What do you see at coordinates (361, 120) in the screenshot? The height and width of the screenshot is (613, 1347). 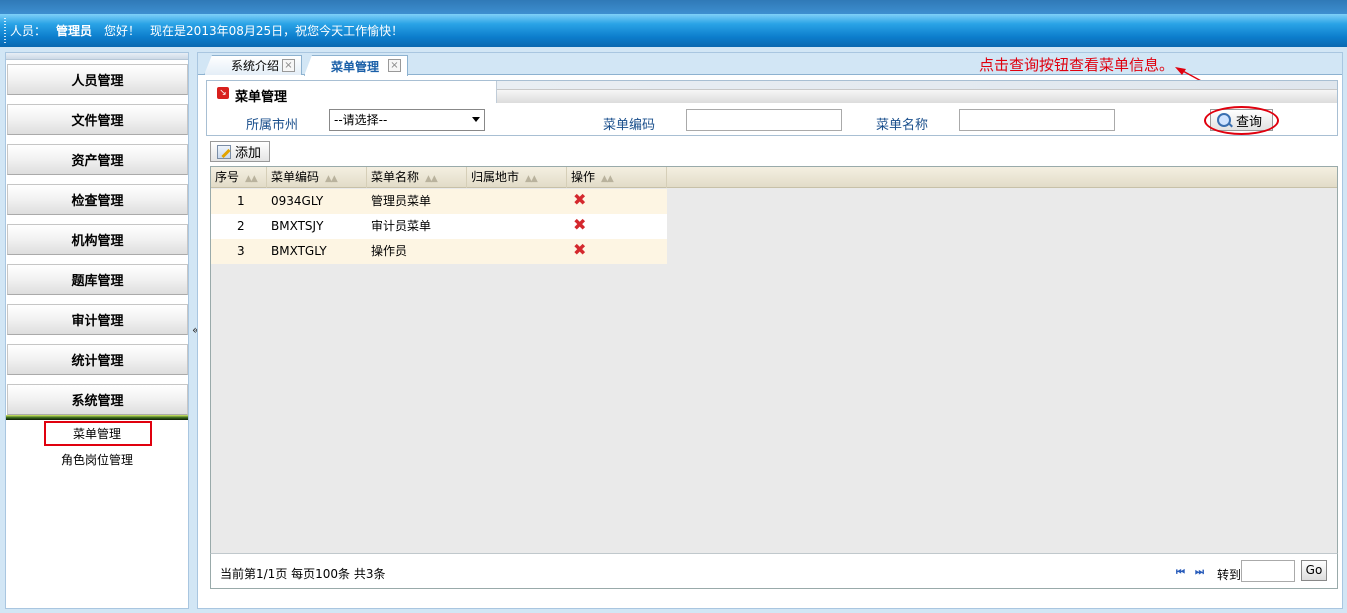 I see `city-select-value: --请选择--` at bounding box center [361, 120].